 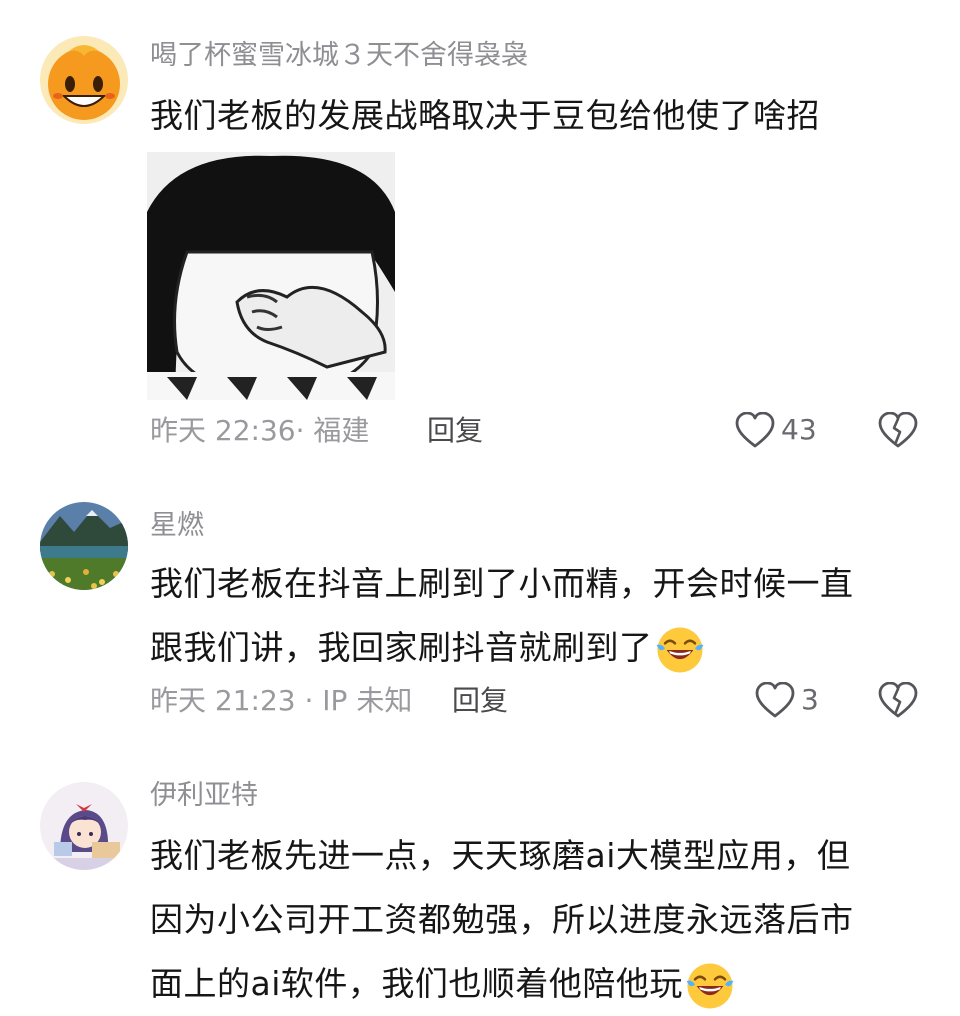 I want to click on like-count: 43, so click(x=799, y=429).